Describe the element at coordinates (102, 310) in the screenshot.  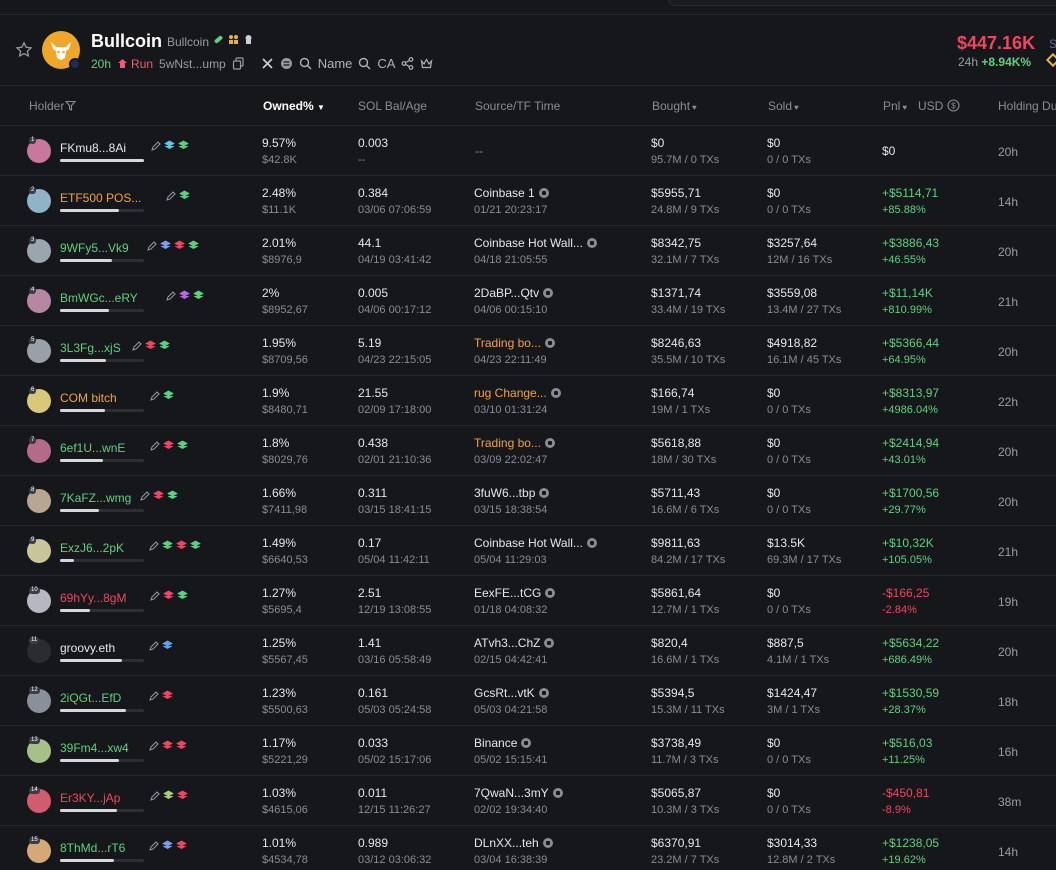
I see `ownership-bar` at that location.